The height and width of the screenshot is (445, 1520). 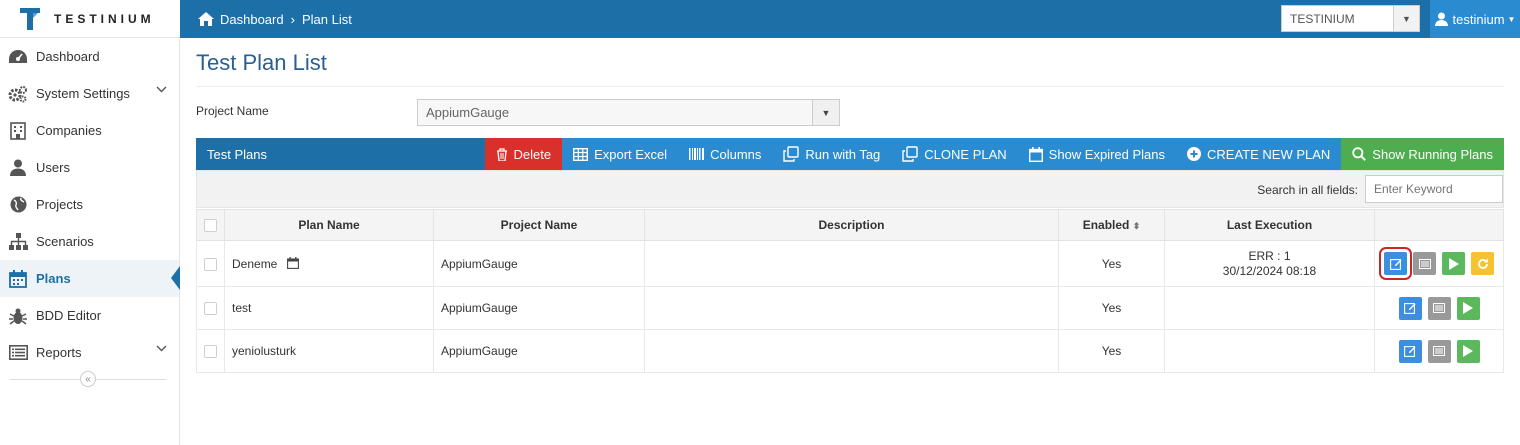 I want to click on sidebar-item-dashboard: Dashboard, so click(x=89, y=56).